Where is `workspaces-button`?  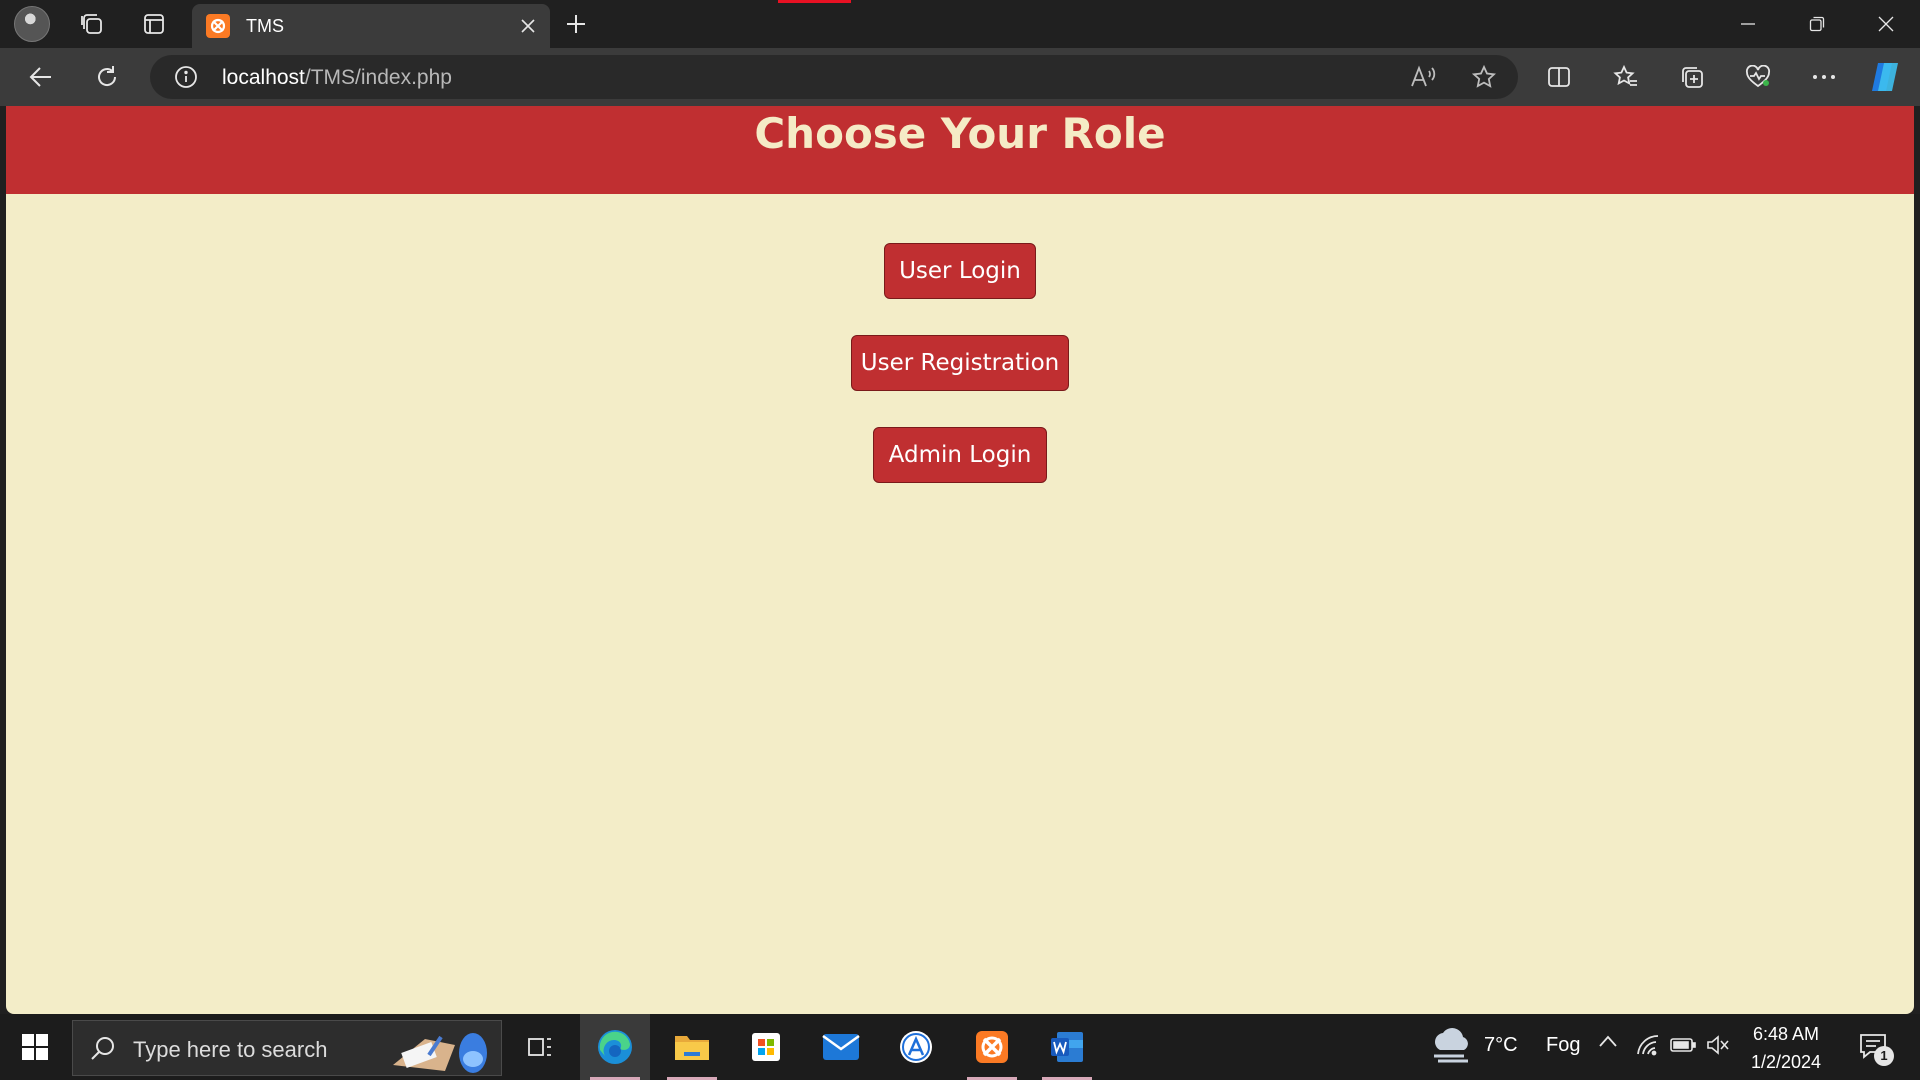 workspaces-button is located at coordinates (92, 24).